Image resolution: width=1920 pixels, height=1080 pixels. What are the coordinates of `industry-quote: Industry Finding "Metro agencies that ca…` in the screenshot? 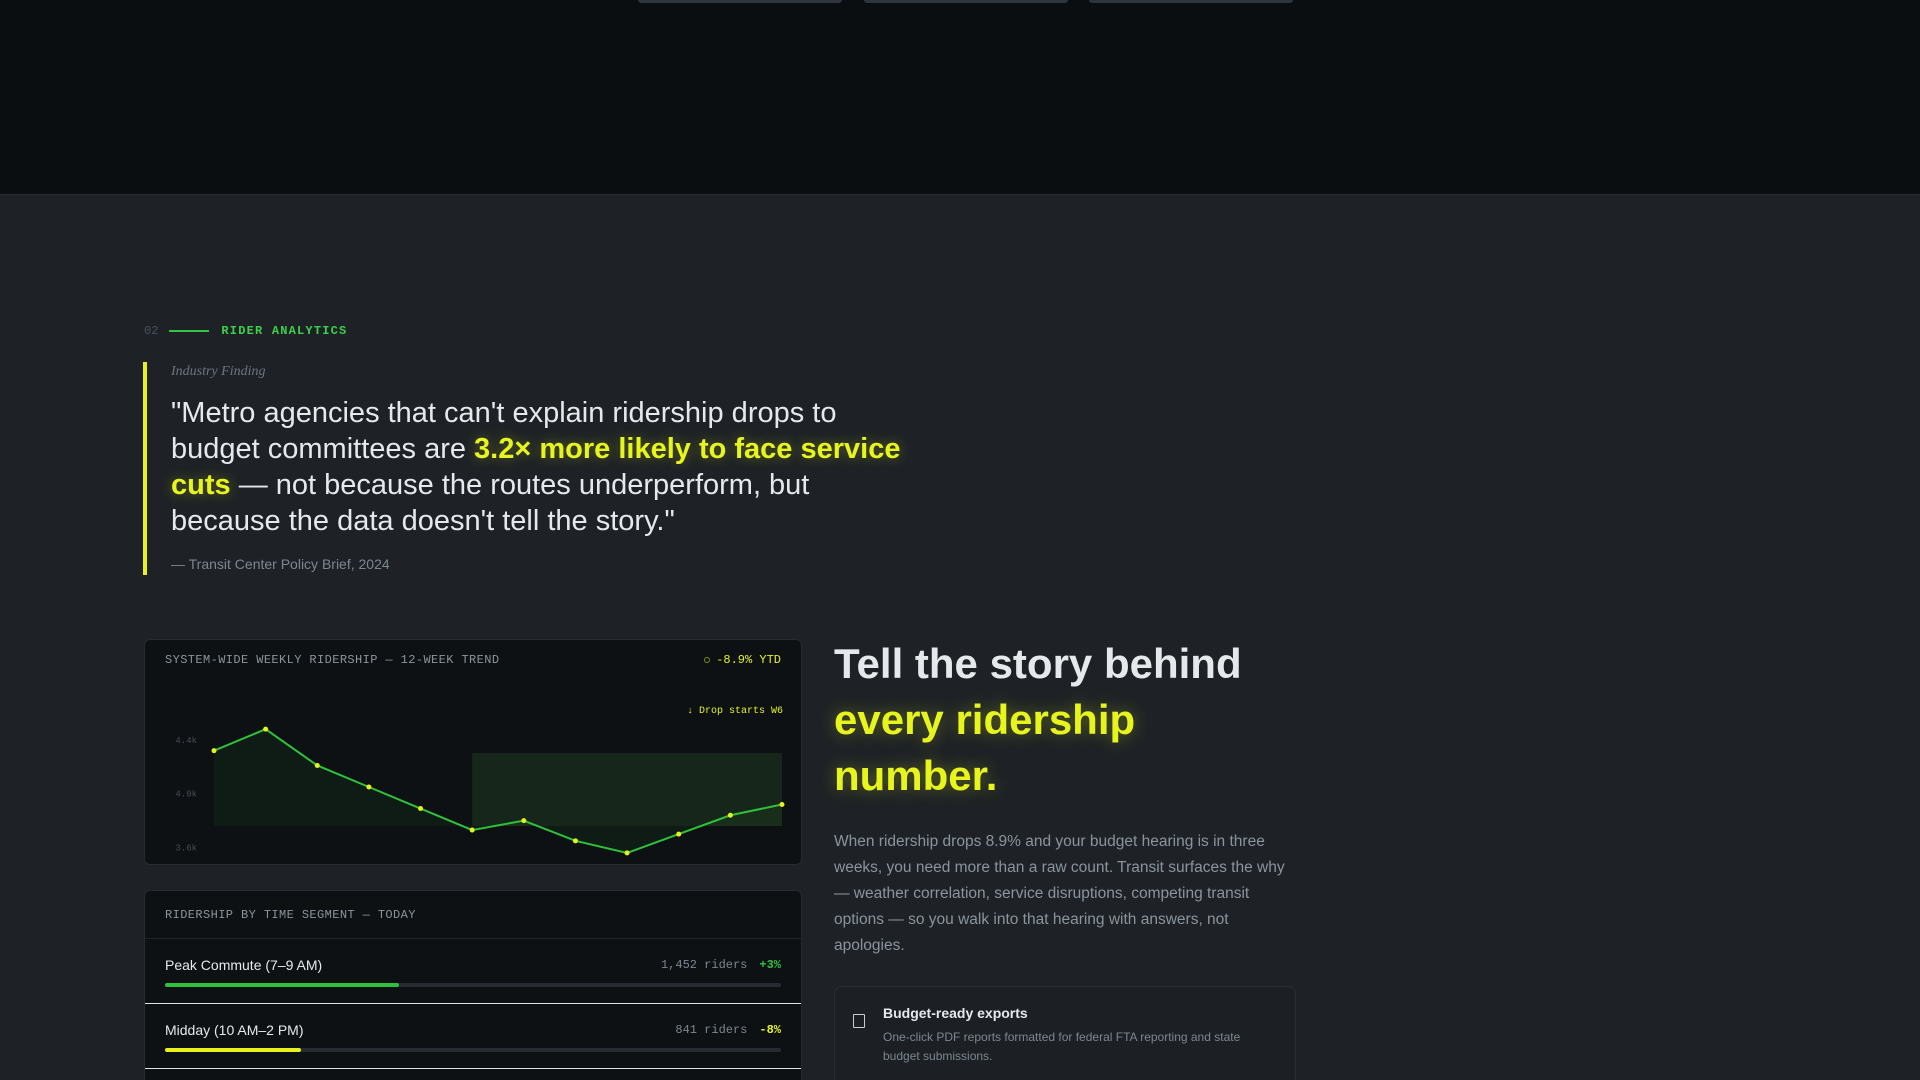 It's located at (523, 468).